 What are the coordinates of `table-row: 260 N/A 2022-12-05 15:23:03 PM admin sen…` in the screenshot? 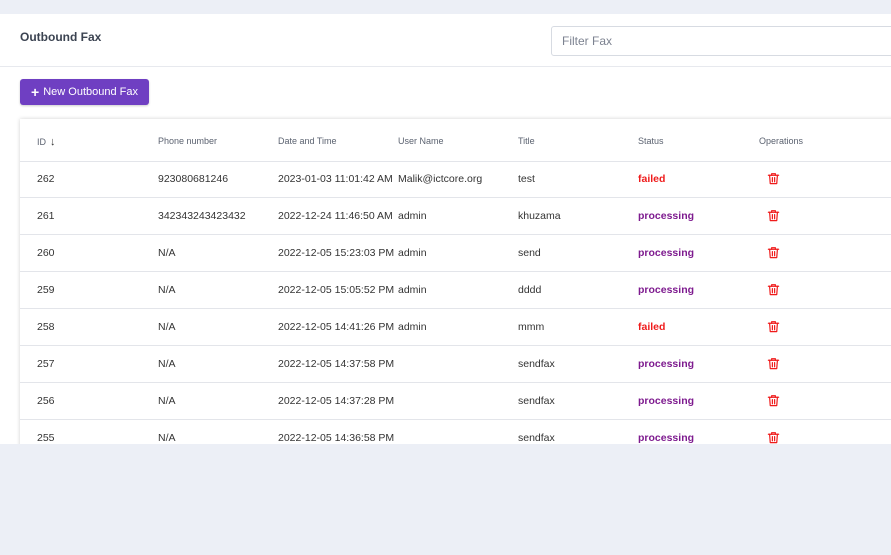 It's located at (455, 253).